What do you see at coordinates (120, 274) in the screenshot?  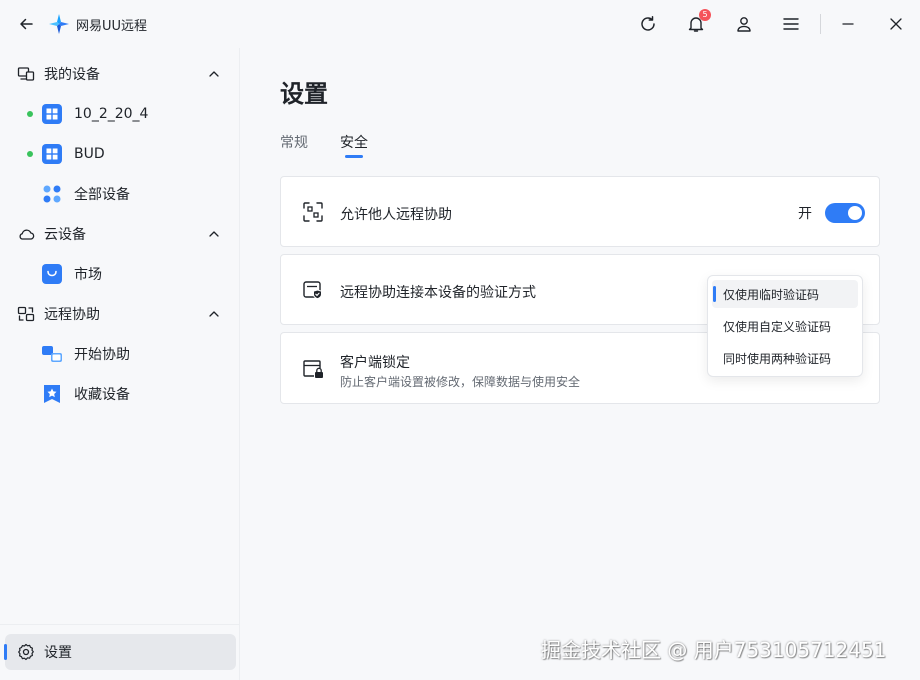 I see `sidebar-item-market: 市场` at bounding box center [120, 274].